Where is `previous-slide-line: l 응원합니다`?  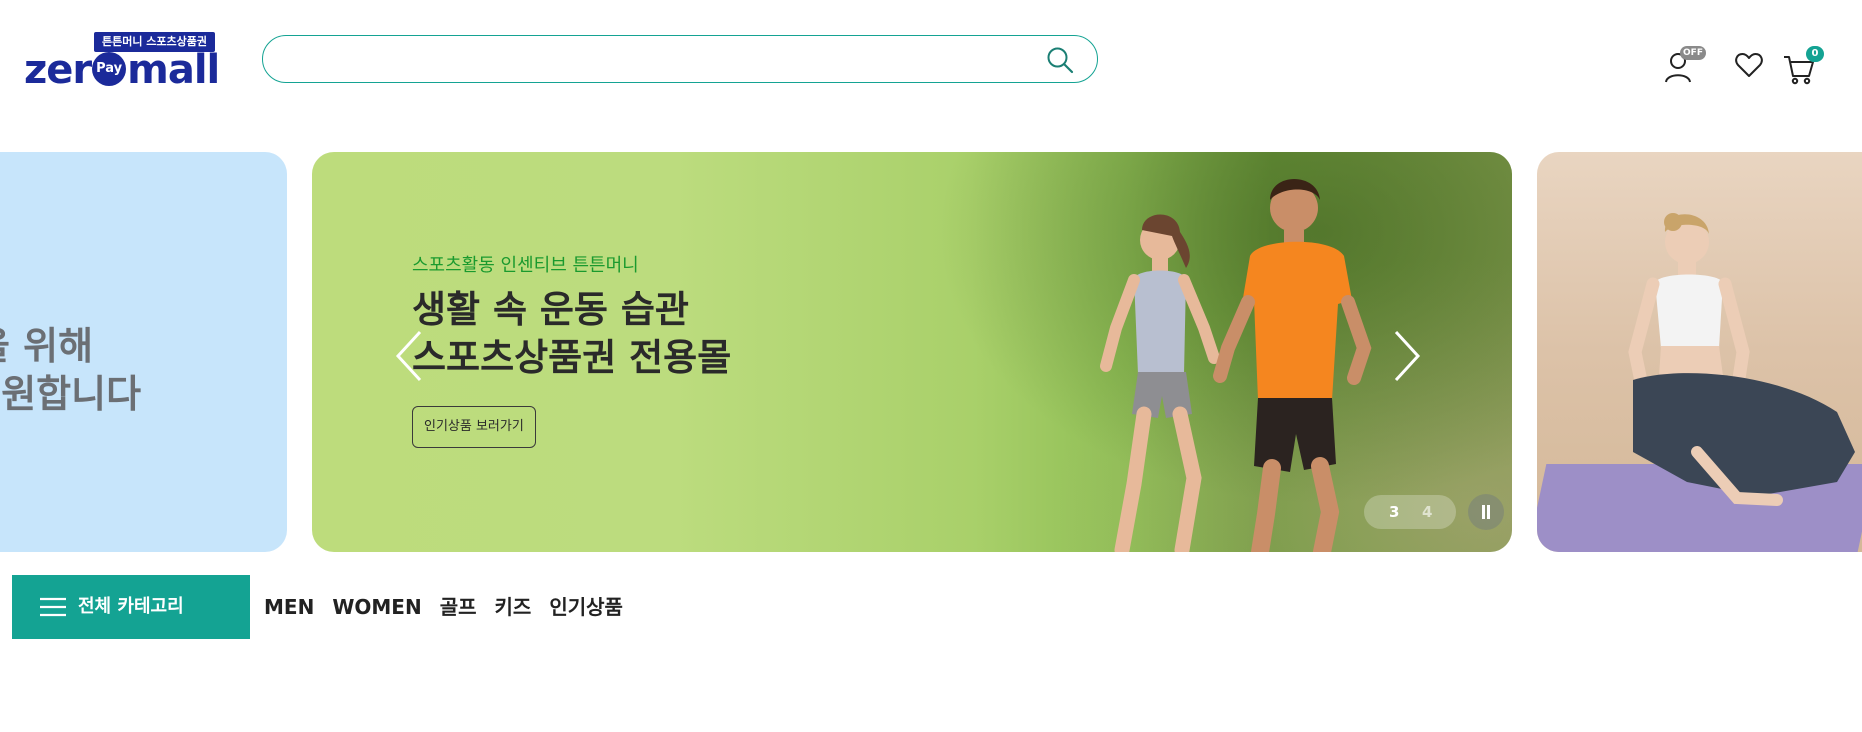
previous-slide-line: l 응원합니다 is located at coordinates (71, 394).